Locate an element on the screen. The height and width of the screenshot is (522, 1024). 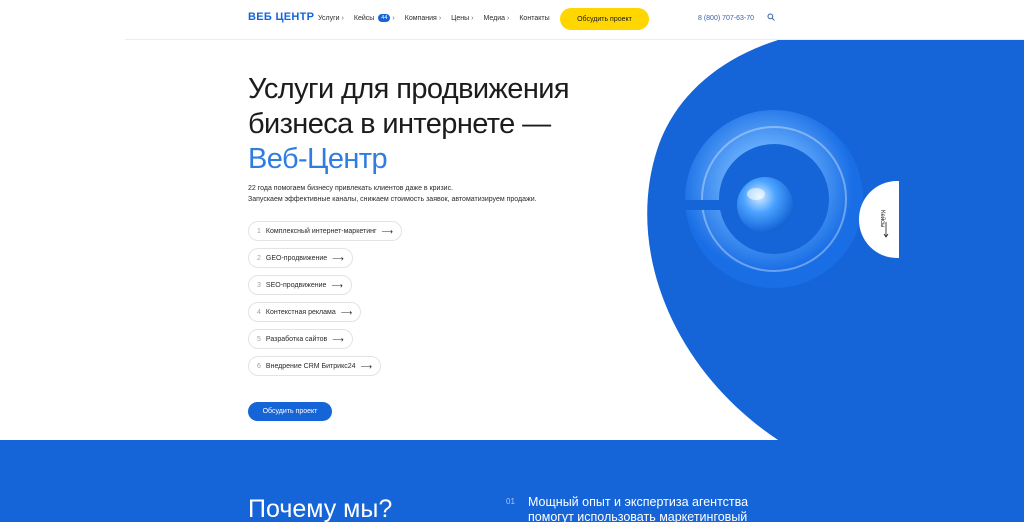
nav-item-cases: Кейсы 44 › is located at coordinates (374, 18).